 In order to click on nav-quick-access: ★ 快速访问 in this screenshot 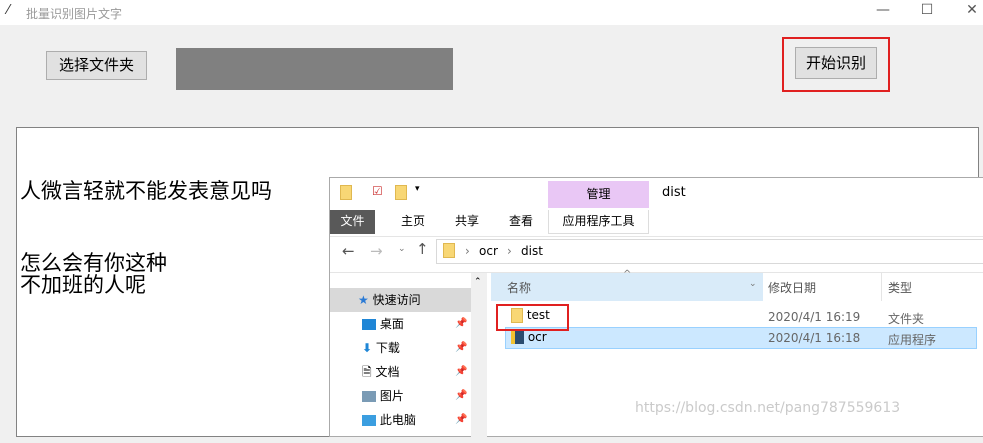, I will do `click(400, 300)`.